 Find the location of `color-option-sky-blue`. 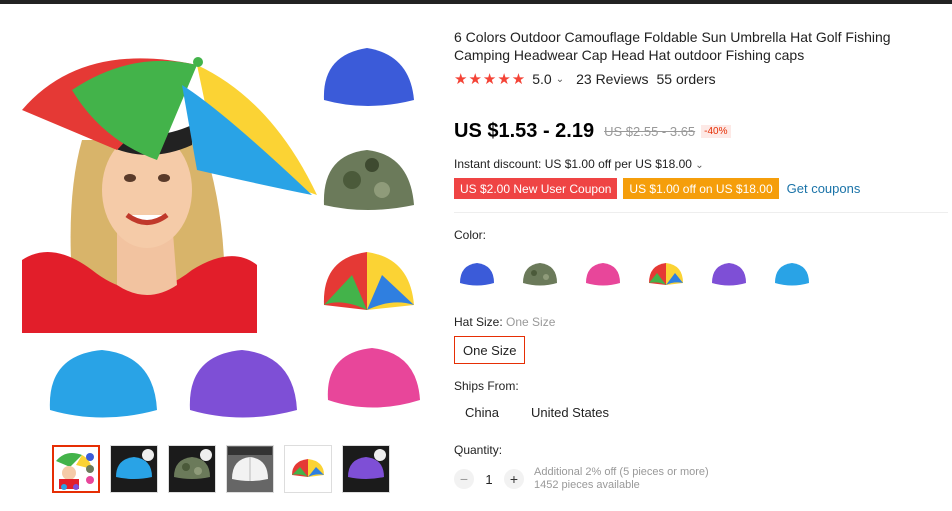

color-option-sky-blue is located at coordinates (791, 274).